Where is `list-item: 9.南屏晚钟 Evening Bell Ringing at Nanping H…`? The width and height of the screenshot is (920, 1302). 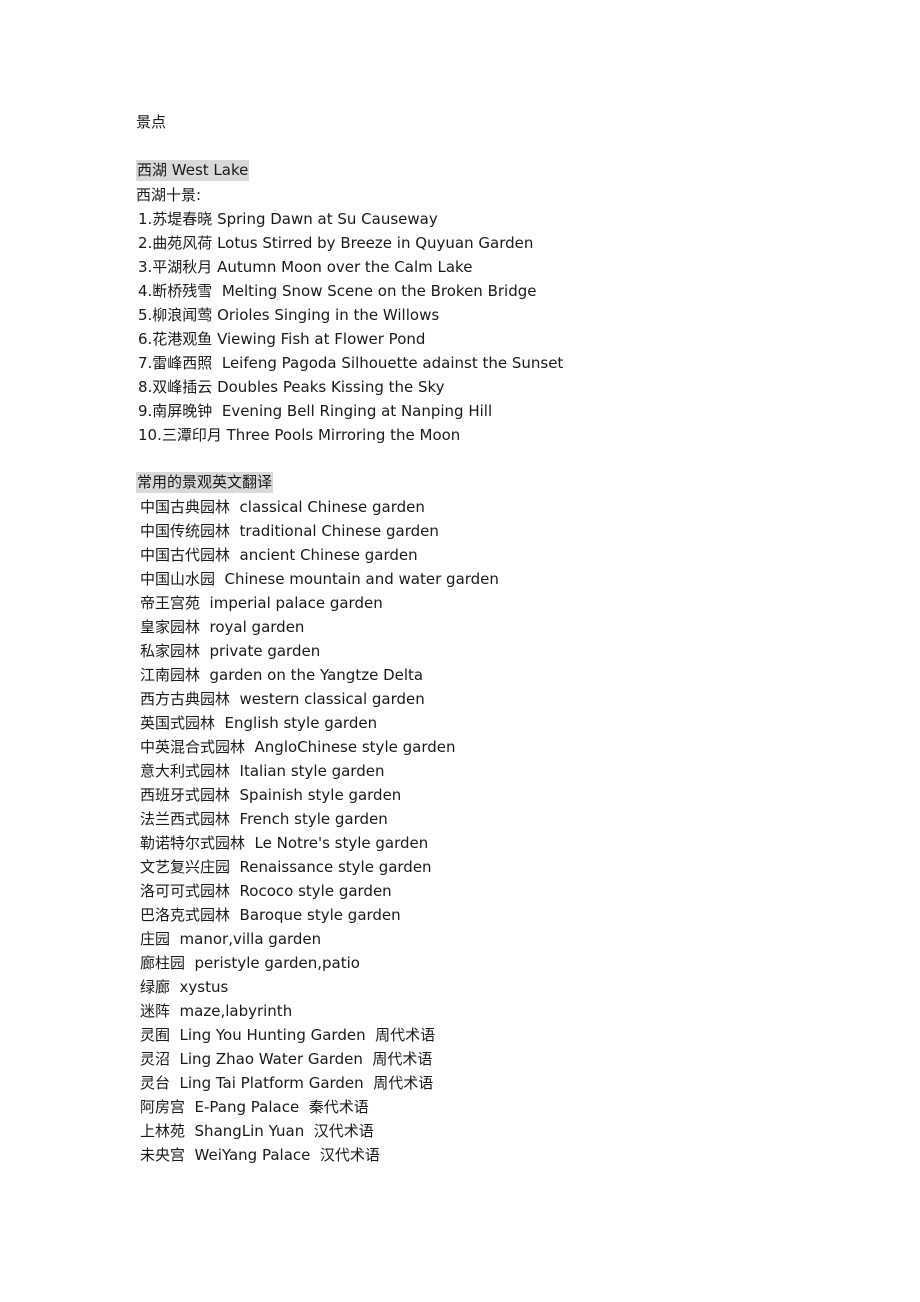 list-item: 9.南屏晚钟 Evening Bell Ringing at Nanping H… is located at coordinates (315, 411).